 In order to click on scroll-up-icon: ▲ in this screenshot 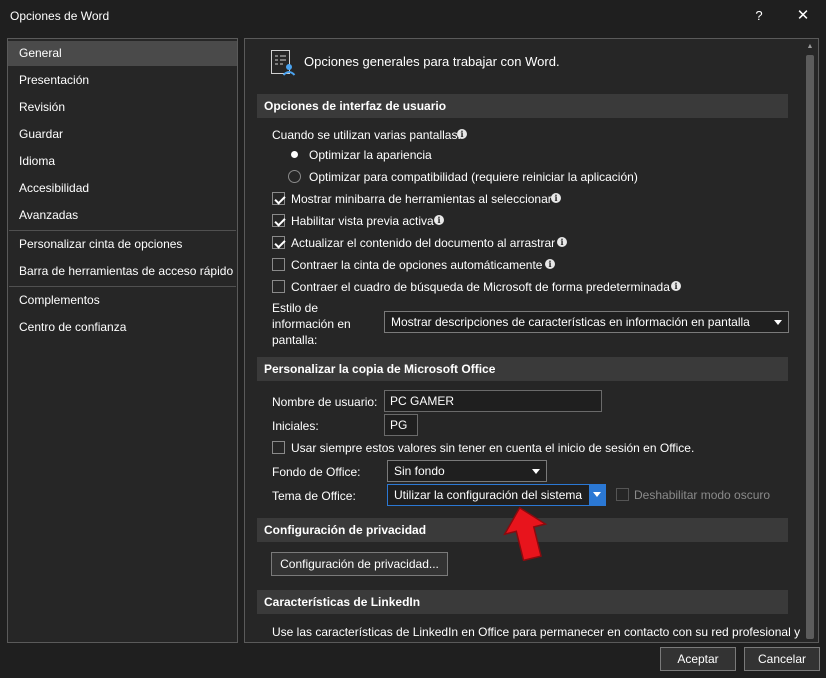, I will do `click(810, 47)`.